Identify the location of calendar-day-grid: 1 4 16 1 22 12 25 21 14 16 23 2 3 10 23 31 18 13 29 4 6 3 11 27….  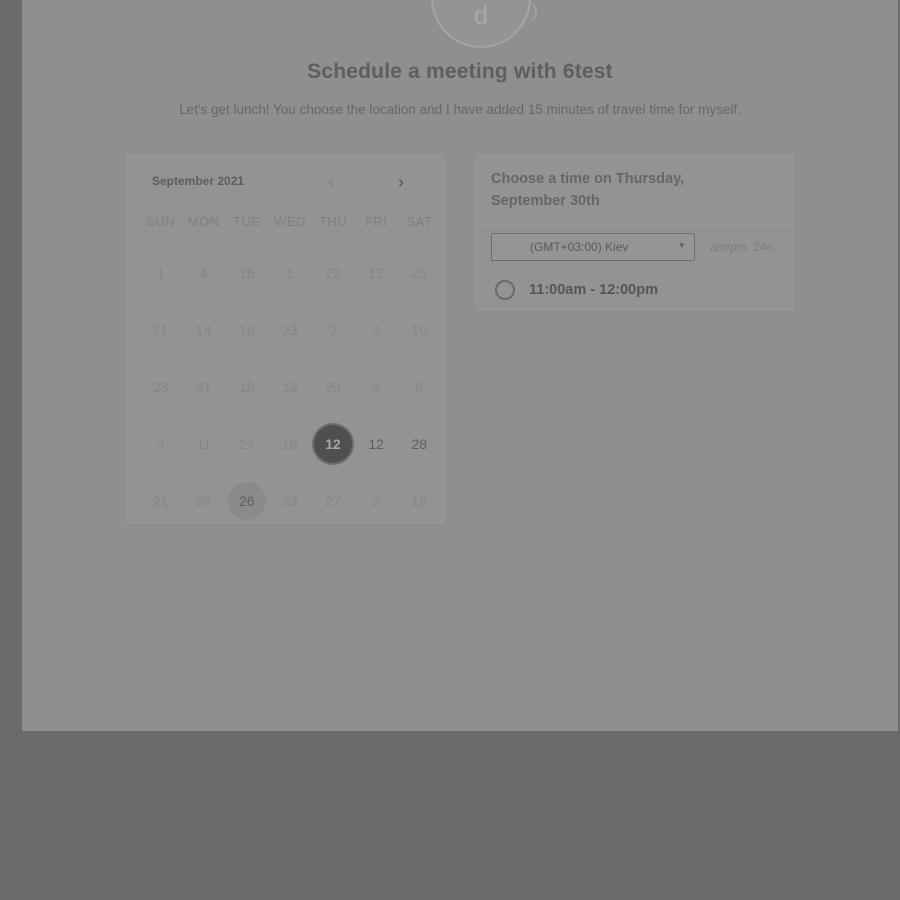
(290, 387).